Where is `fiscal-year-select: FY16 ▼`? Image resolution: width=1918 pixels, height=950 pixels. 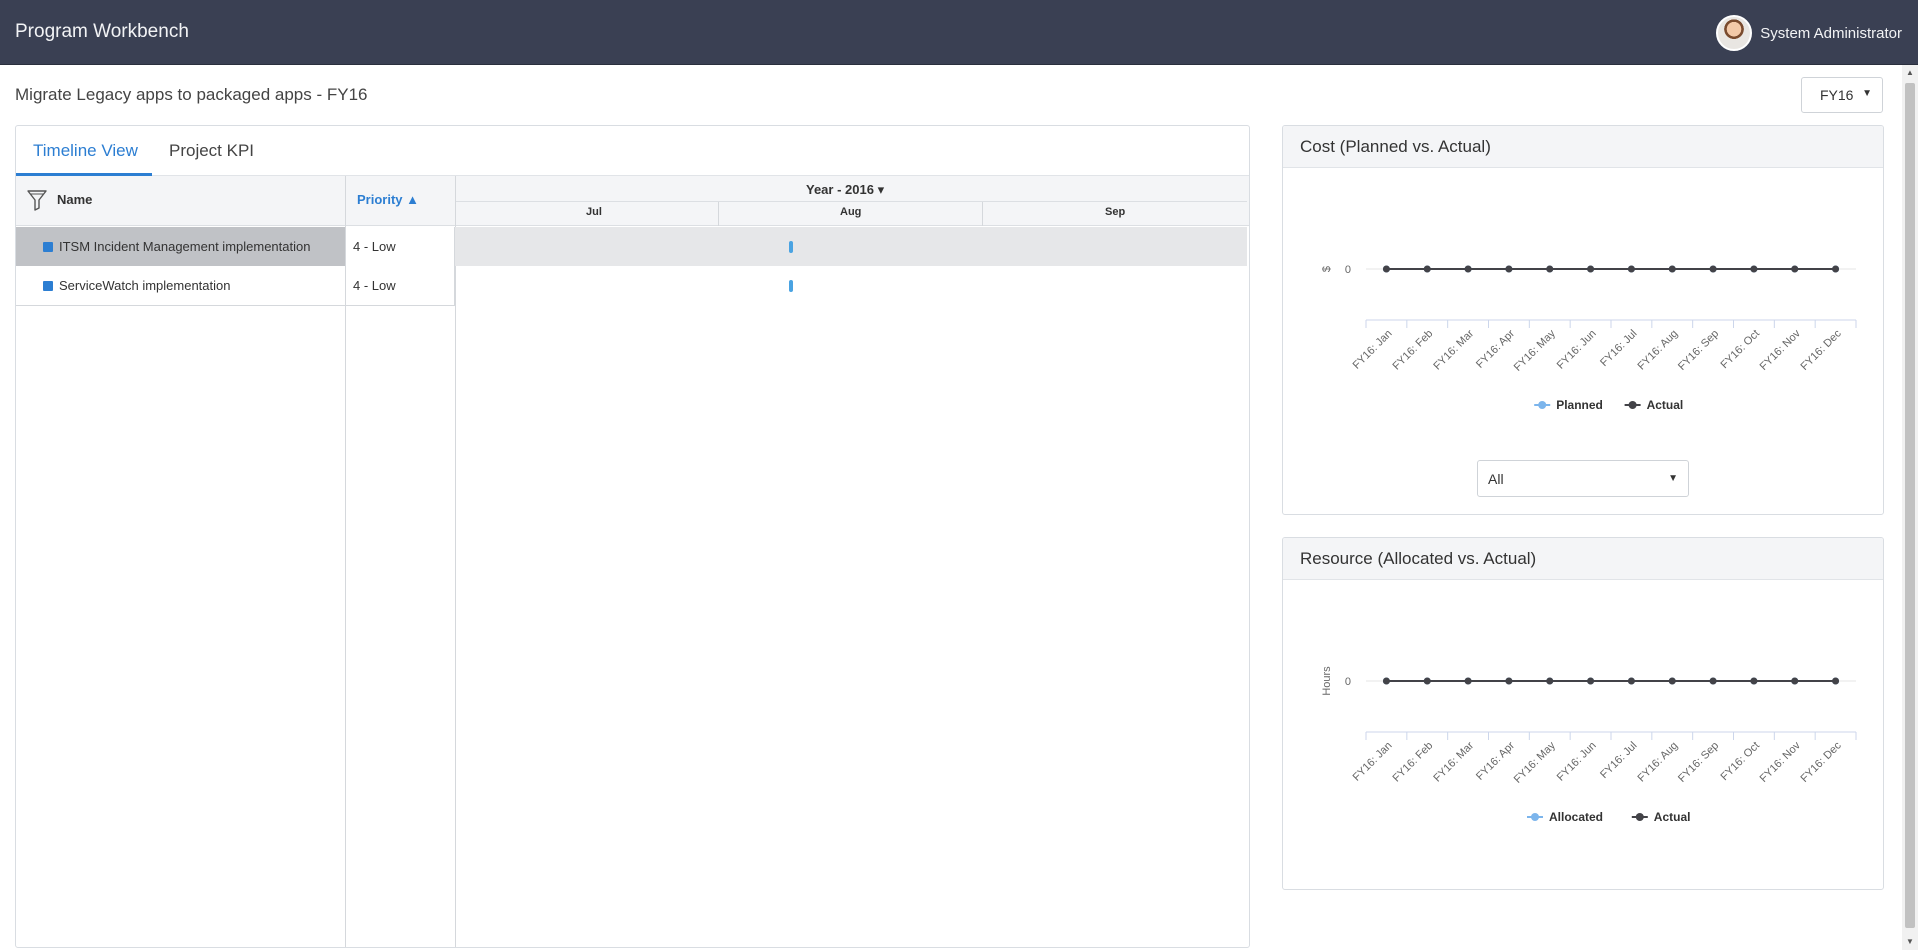 fiscal-year-select: FY16 ▼ is located at coordinates (1842, 95).